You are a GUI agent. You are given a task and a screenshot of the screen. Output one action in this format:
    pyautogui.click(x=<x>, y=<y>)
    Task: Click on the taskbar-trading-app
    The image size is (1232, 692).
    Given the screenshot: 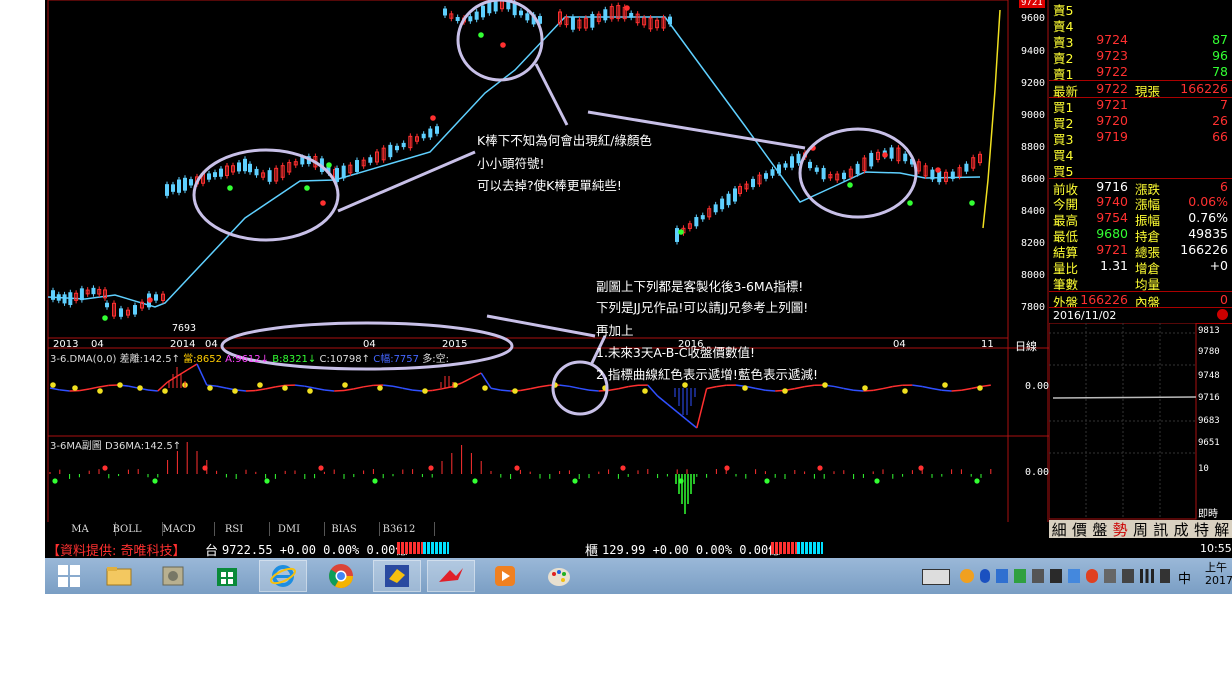 What is the action you would take?
    pyautogui.click(x=451, y=576)
    